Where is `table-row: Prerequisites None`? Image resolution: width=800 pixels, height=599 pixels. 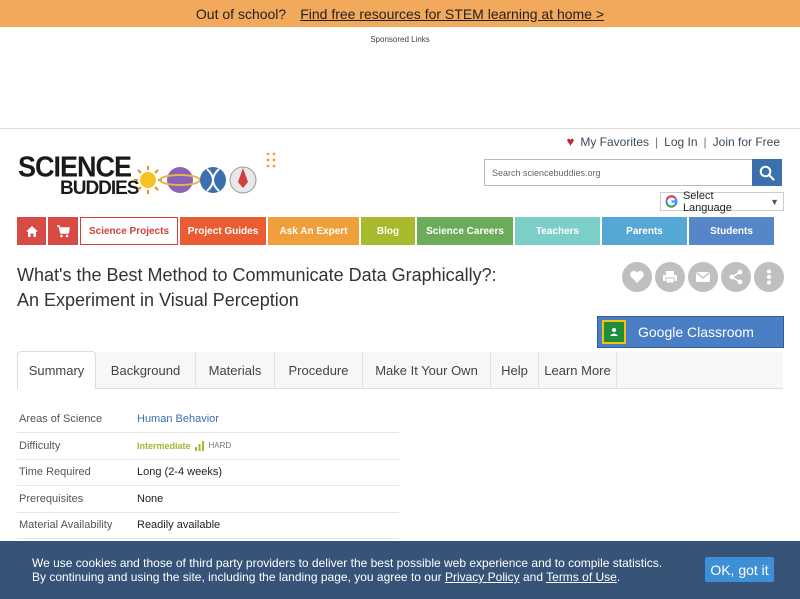 table-row: Prerequisites None is located at coordinates (208, 499).